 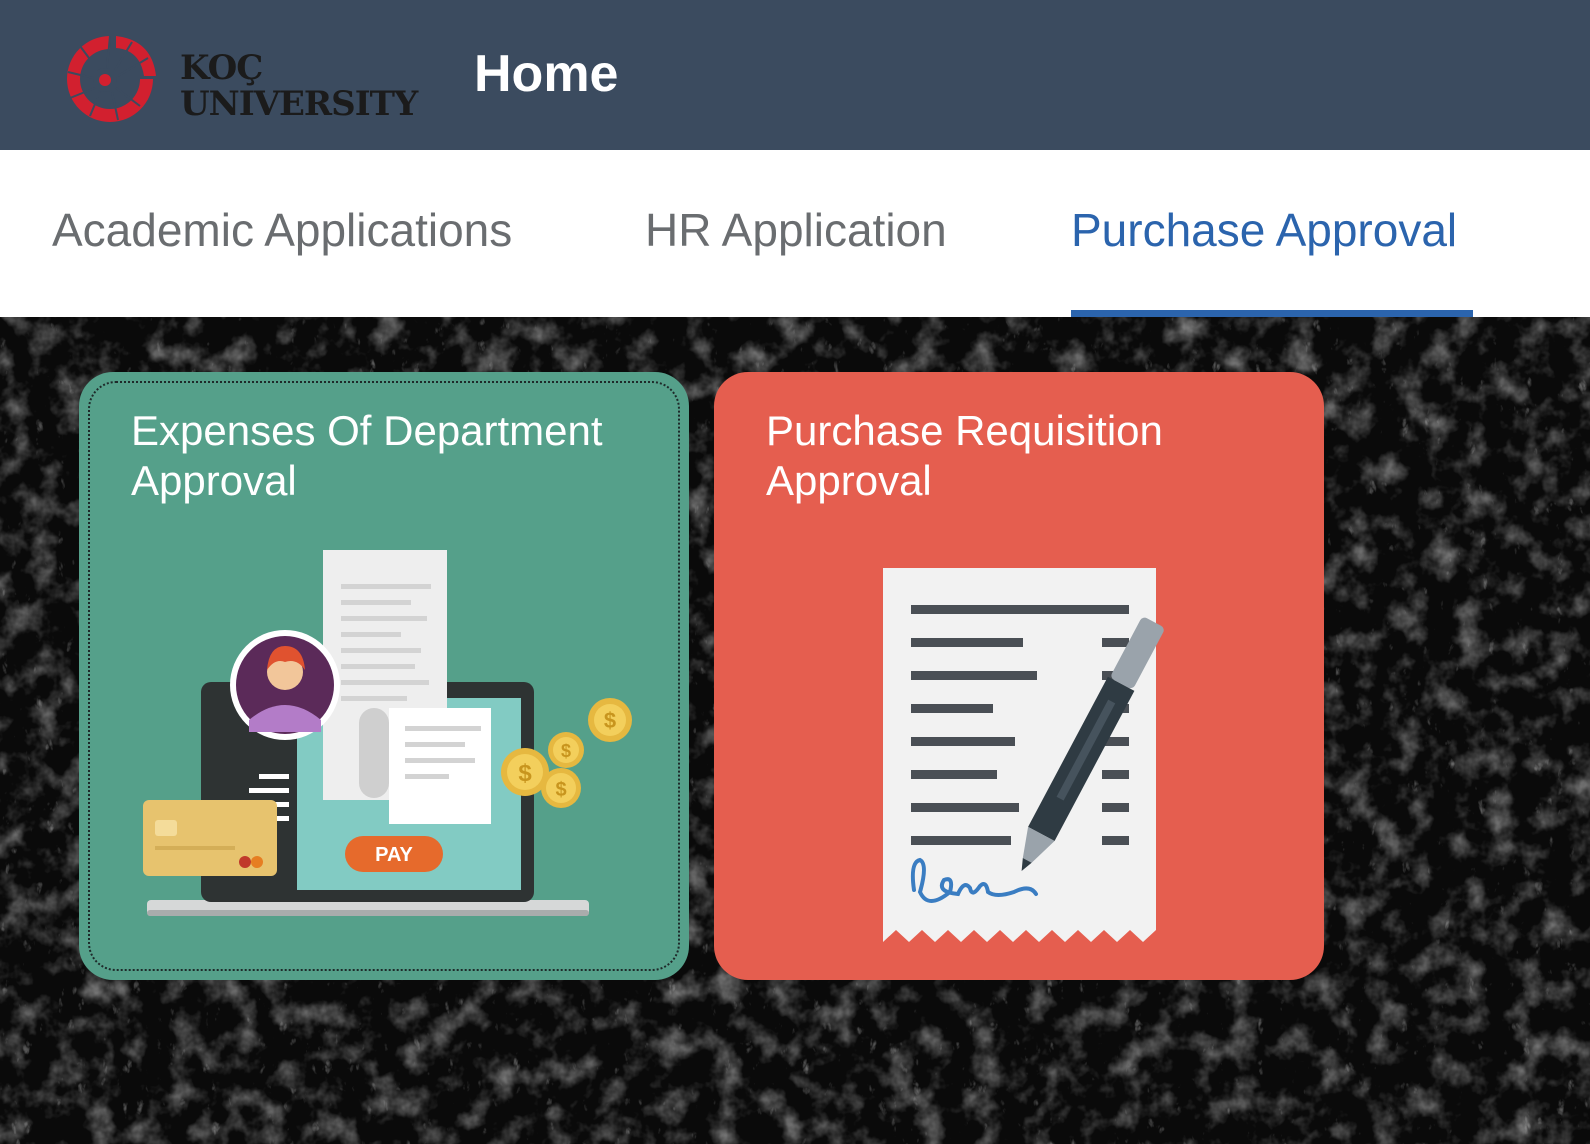 What do you see at coordinates (1023, 755) in the screenshot?
I see `receipt-signature-illustration-icon` at bounding box center [1023, 755].